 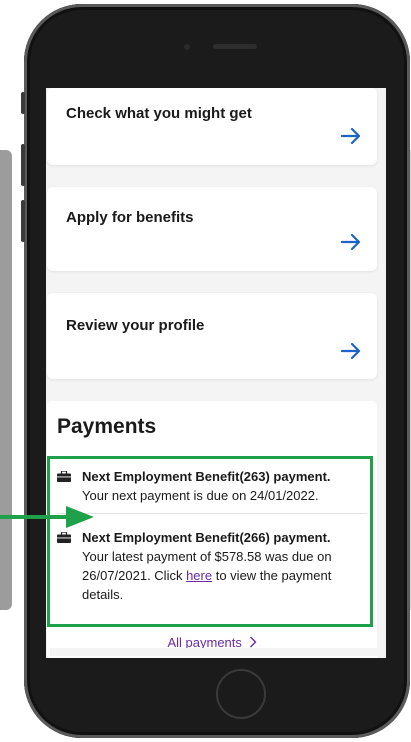 I want to click on card-apply-for-benefits: Apply for benefits, so click(x=212, y=229).